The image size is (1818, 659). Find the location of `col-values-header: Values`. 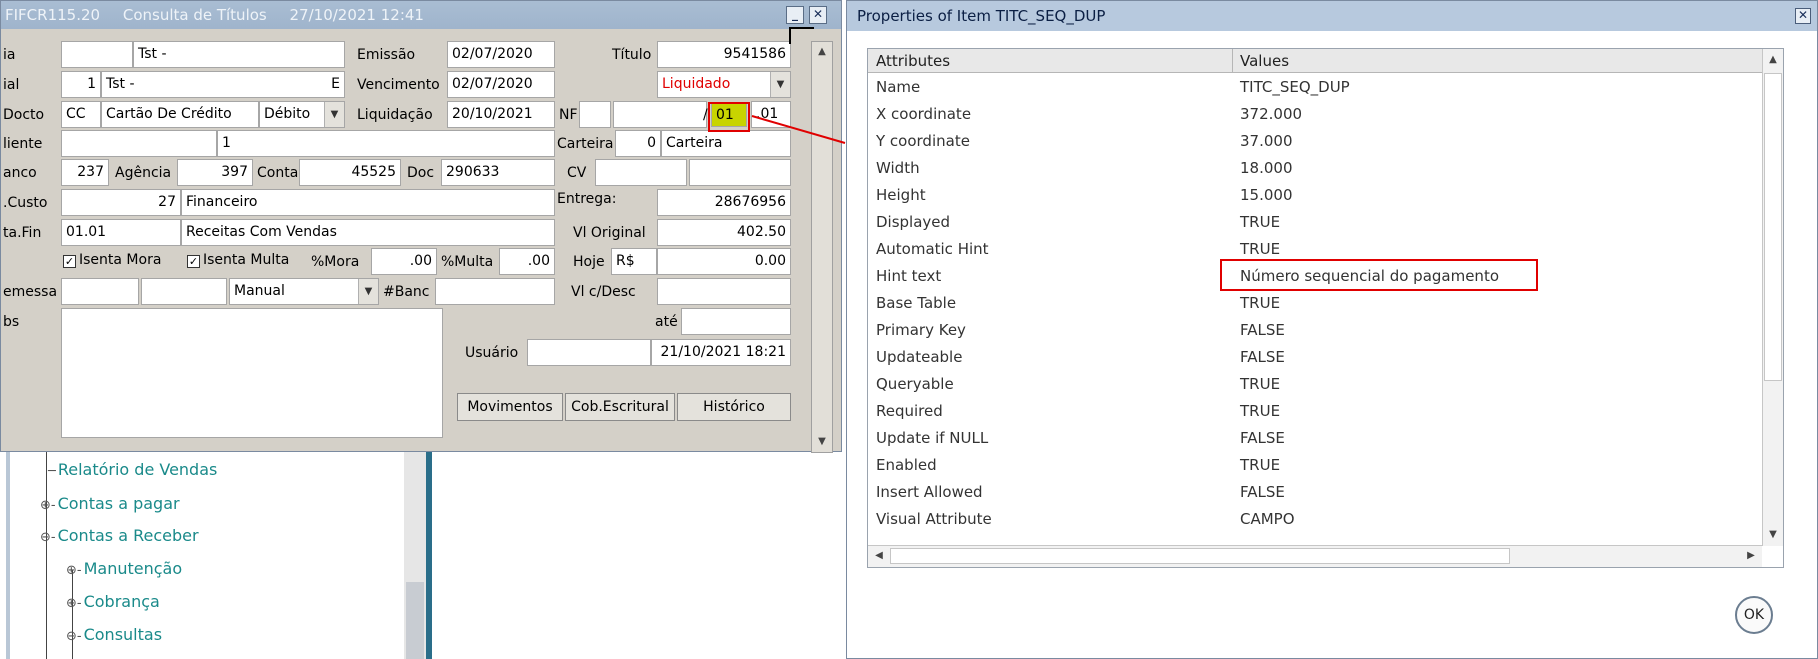

col-values-header: Values is located at coordinates (1260, 61).